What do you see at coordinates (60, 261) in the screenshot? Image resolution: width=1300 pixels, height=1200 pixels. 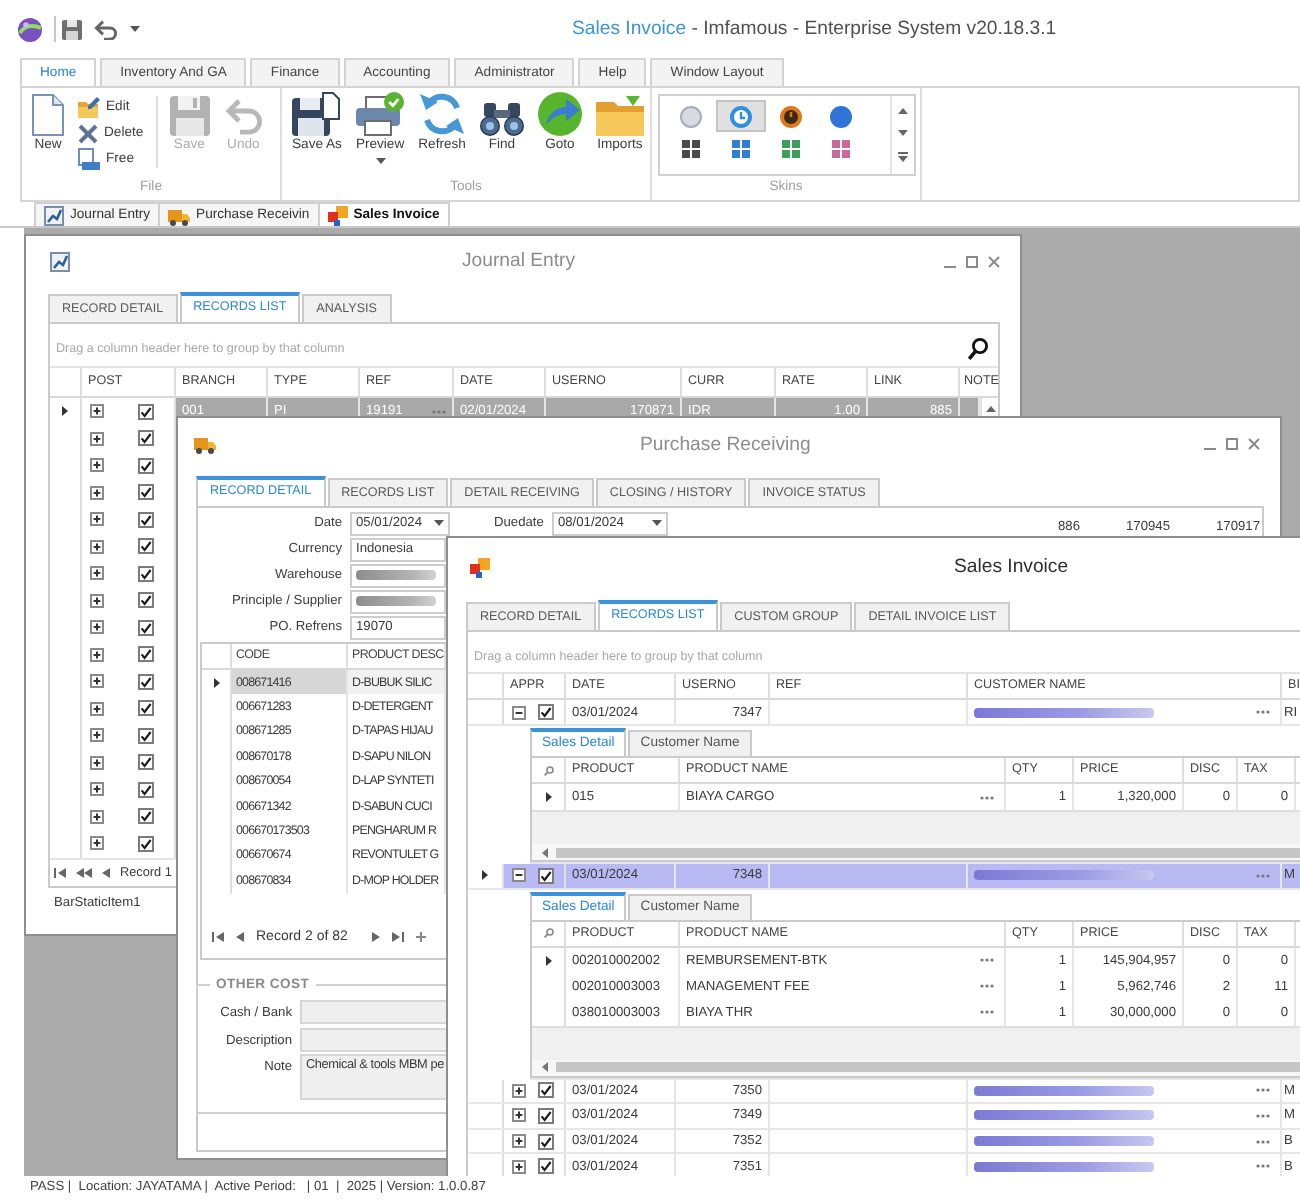 I see `chart-icon` at bounding box center [60, 261].